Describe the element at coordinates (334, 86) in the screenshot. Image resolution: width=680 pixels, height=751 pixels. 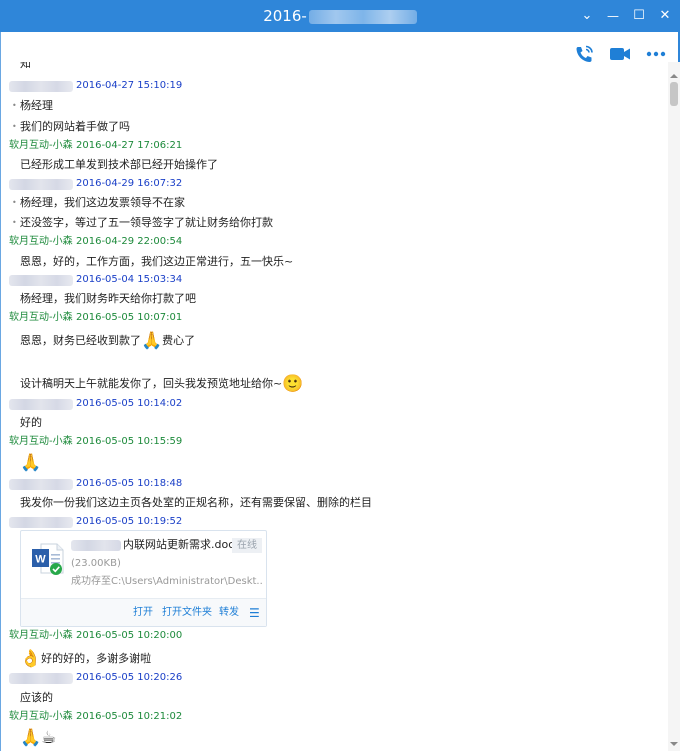
I see `message-header: 2016-04-27 15:10:19` at that location.